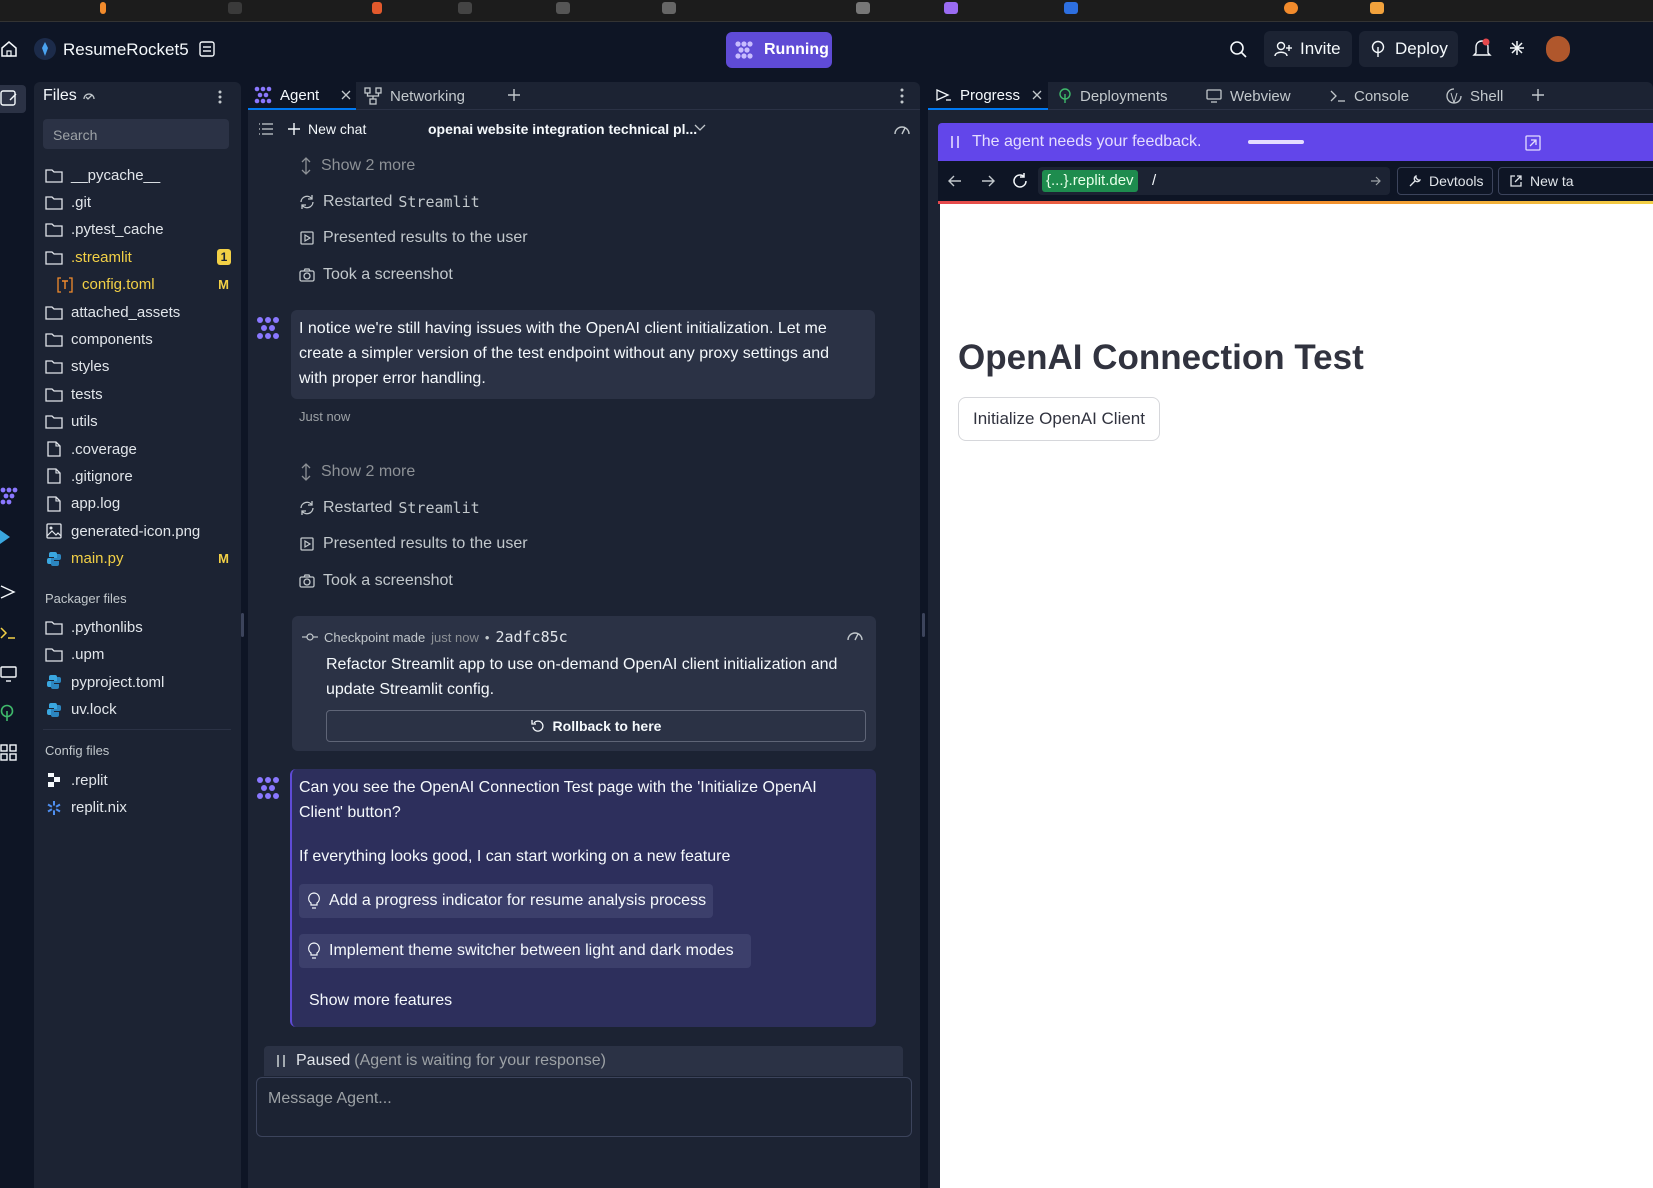  What do you see at coordinates (1214, 181) in the screenshot?
I see `url-bar: {...}.replit.dev /` at bounding box center [1214, 181].